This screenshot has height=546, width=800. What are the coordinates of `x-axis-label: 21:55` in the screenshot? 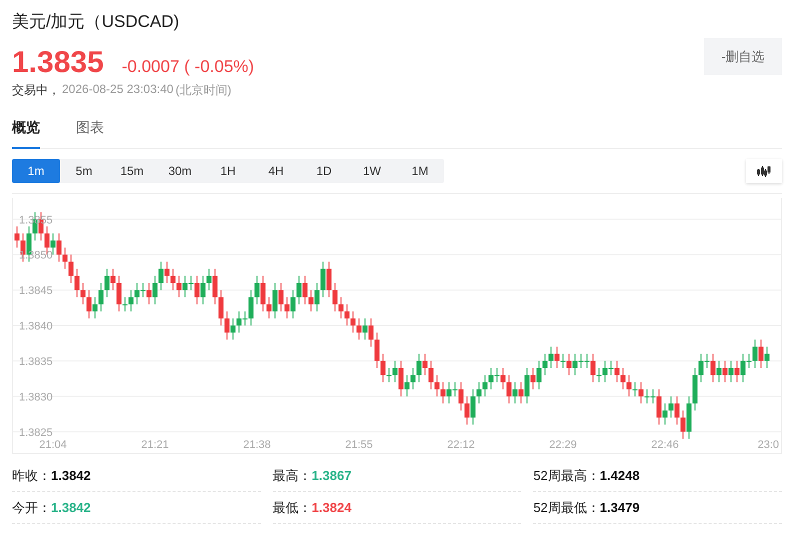 It's located at (359, 445).